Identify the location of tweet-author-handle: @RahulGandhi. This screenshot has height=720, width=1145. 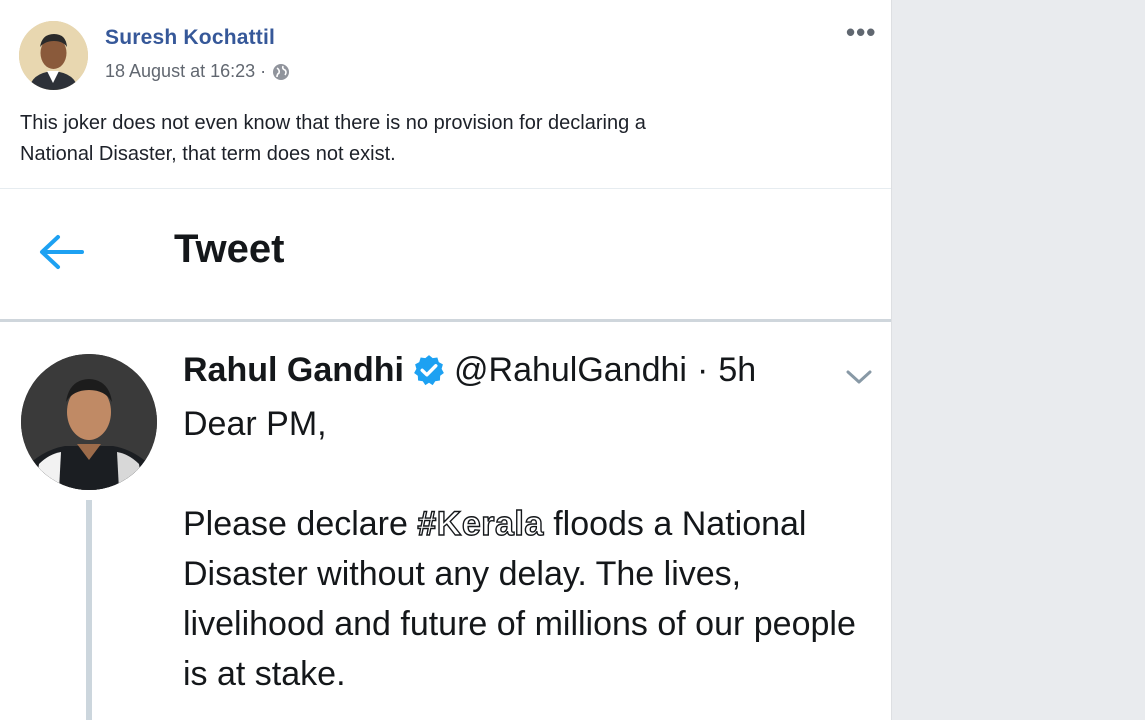
(570, 370).